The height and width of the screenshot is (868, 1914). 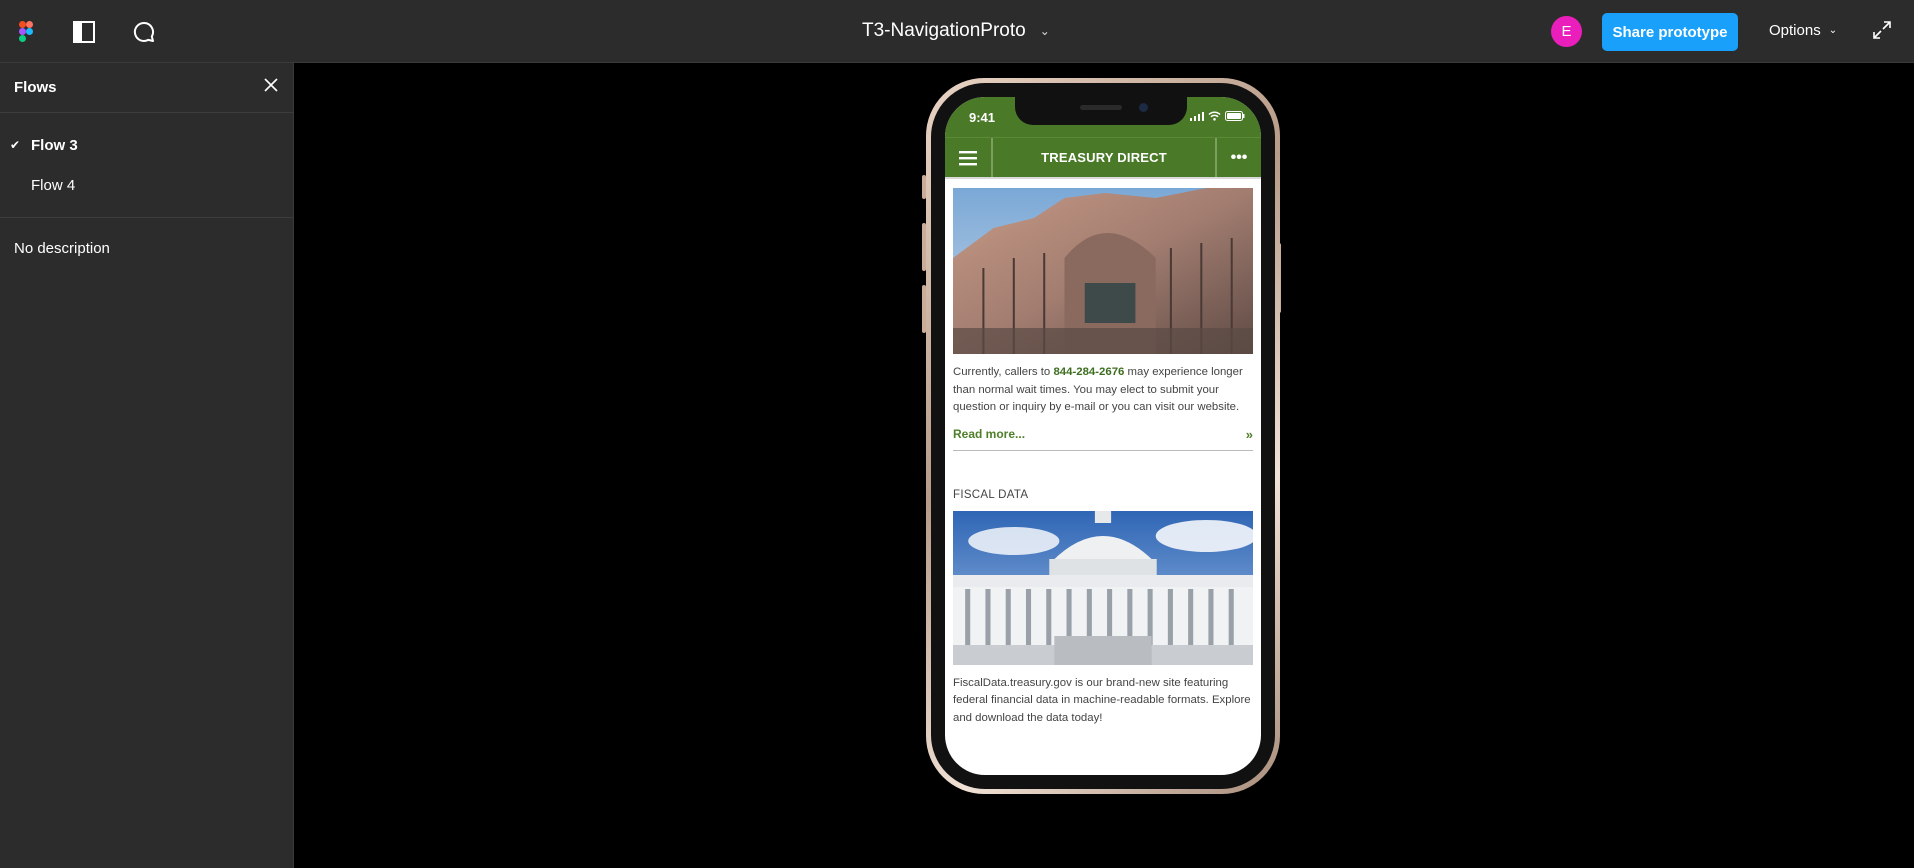 I want to click on flows-panel: Flows ✔ Flow 3 Flow 4 No description, so click(x=147, y=465).